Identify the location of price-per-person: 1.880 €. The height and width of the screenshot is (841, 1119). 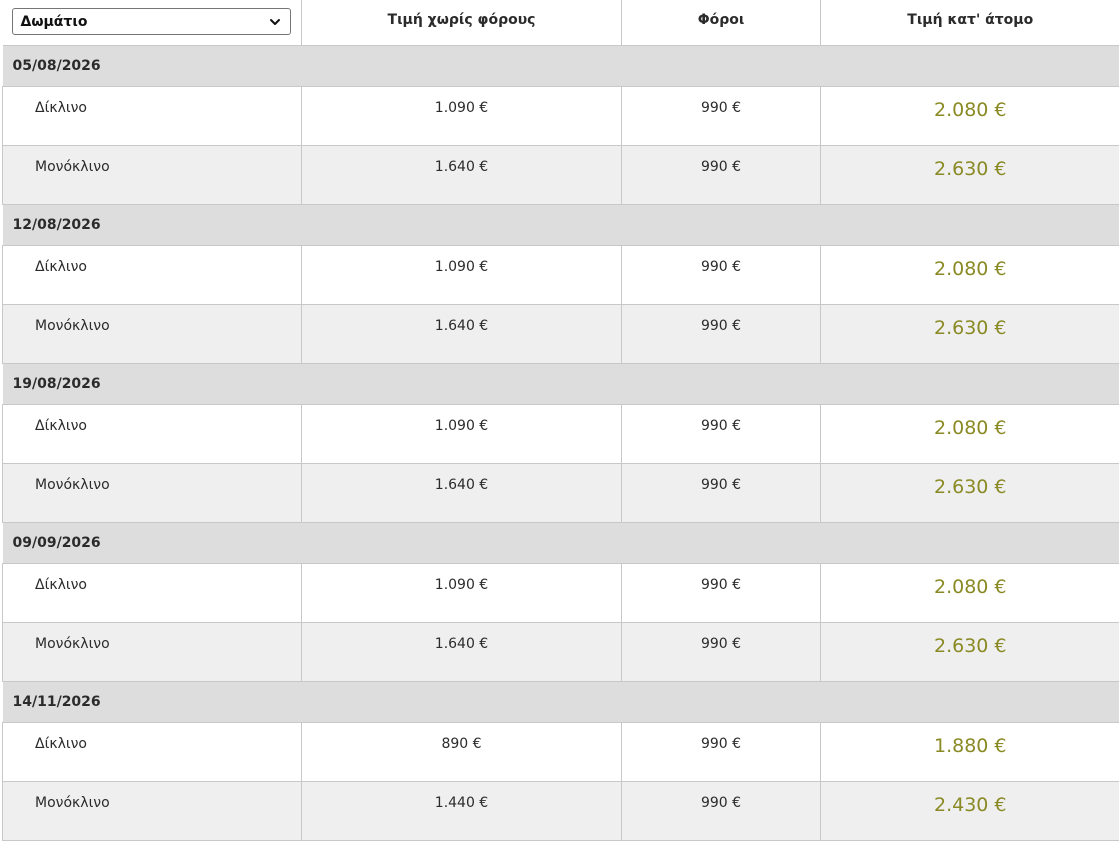
(970, 746).